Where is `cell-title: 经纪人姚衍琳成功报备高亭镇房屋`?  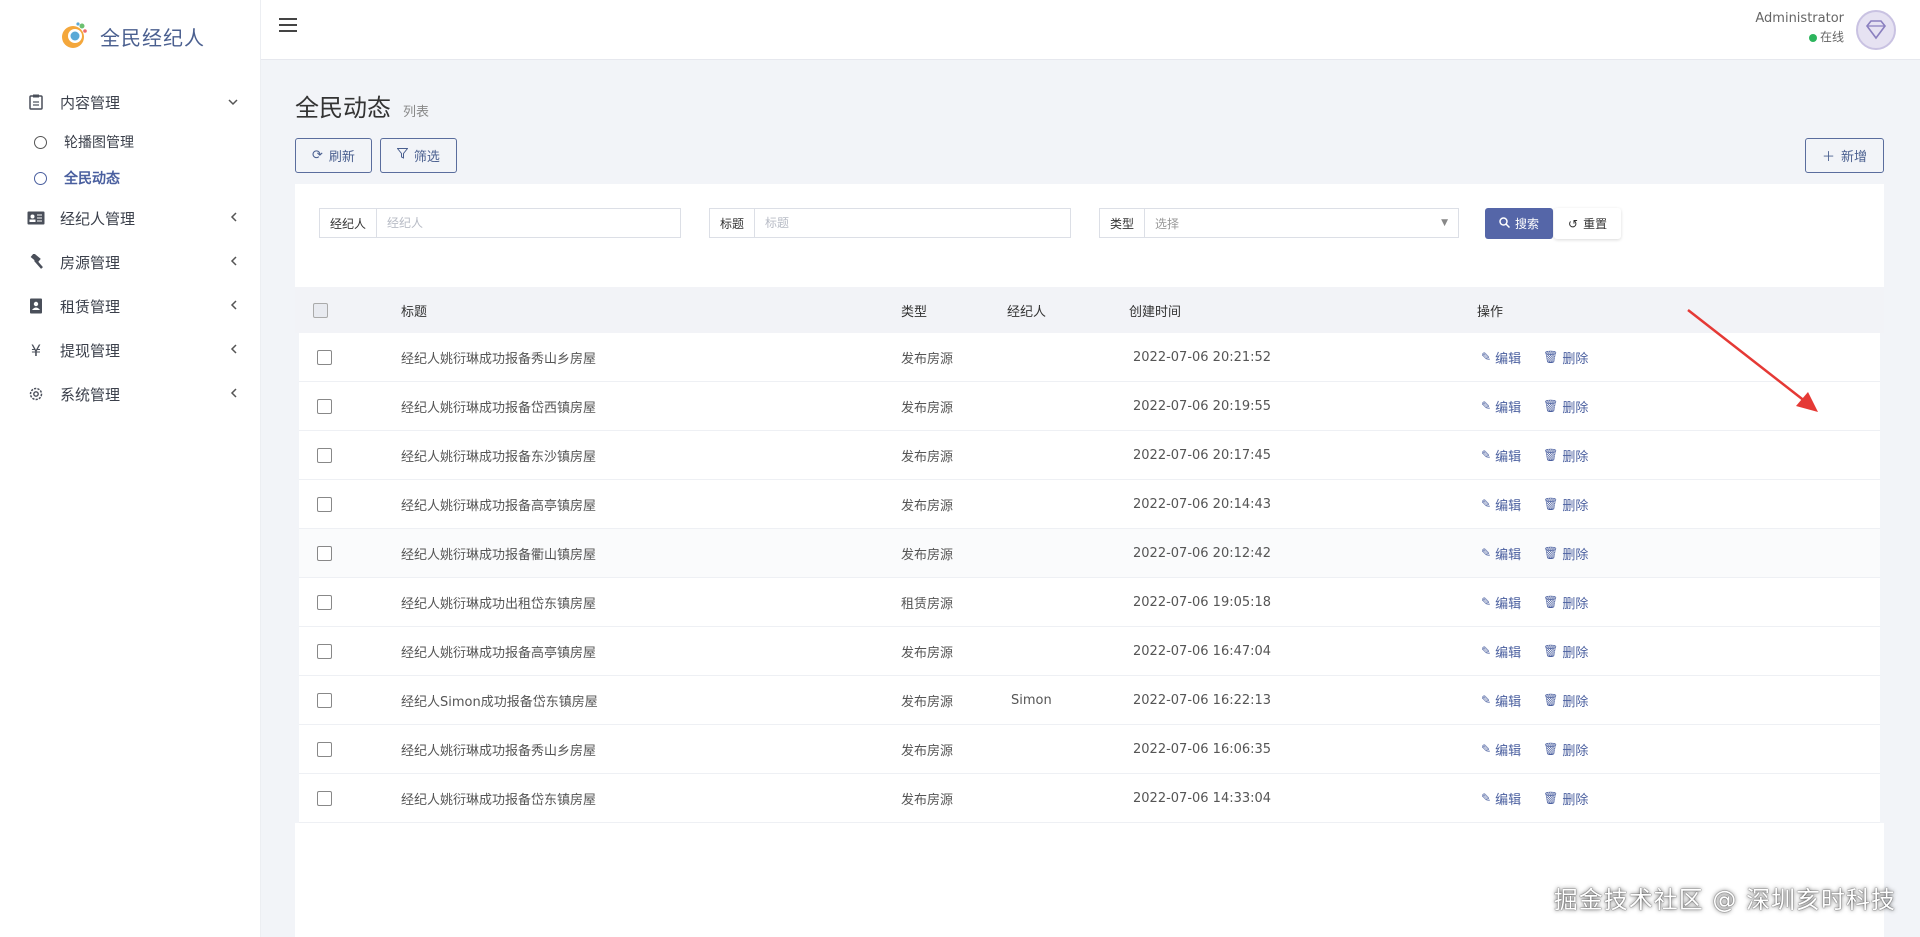 cell-title: 经纪人姚衍琳成功报备高亭镇房屋 is located at coordinates (499, 506).